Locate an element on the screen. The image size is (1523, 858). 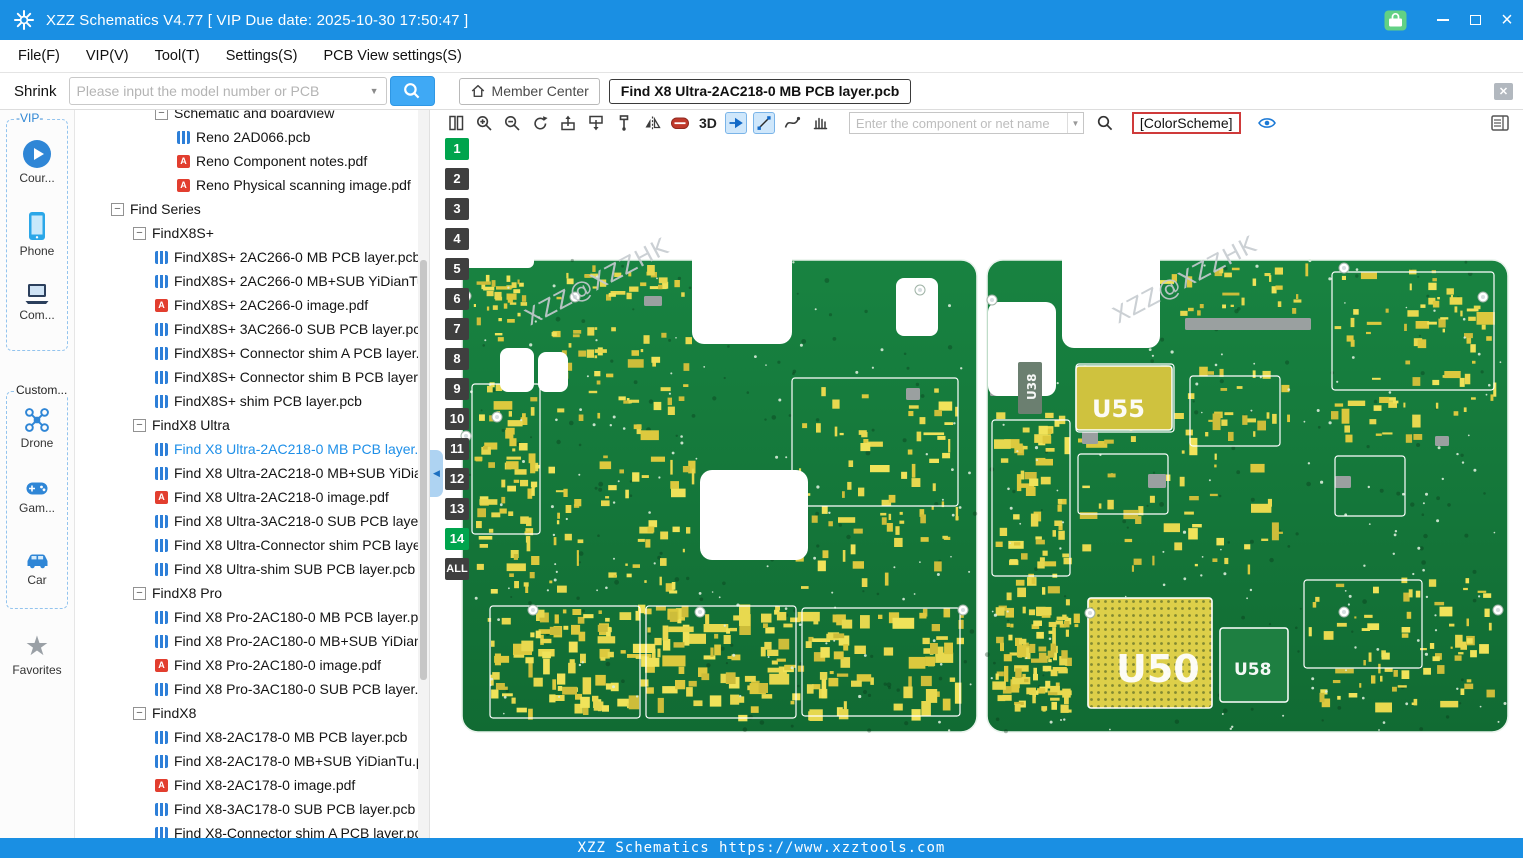
tree-file-row: FindX8S+ Connector shim B PCB layer.pcb is located at coordinates (252, 377).